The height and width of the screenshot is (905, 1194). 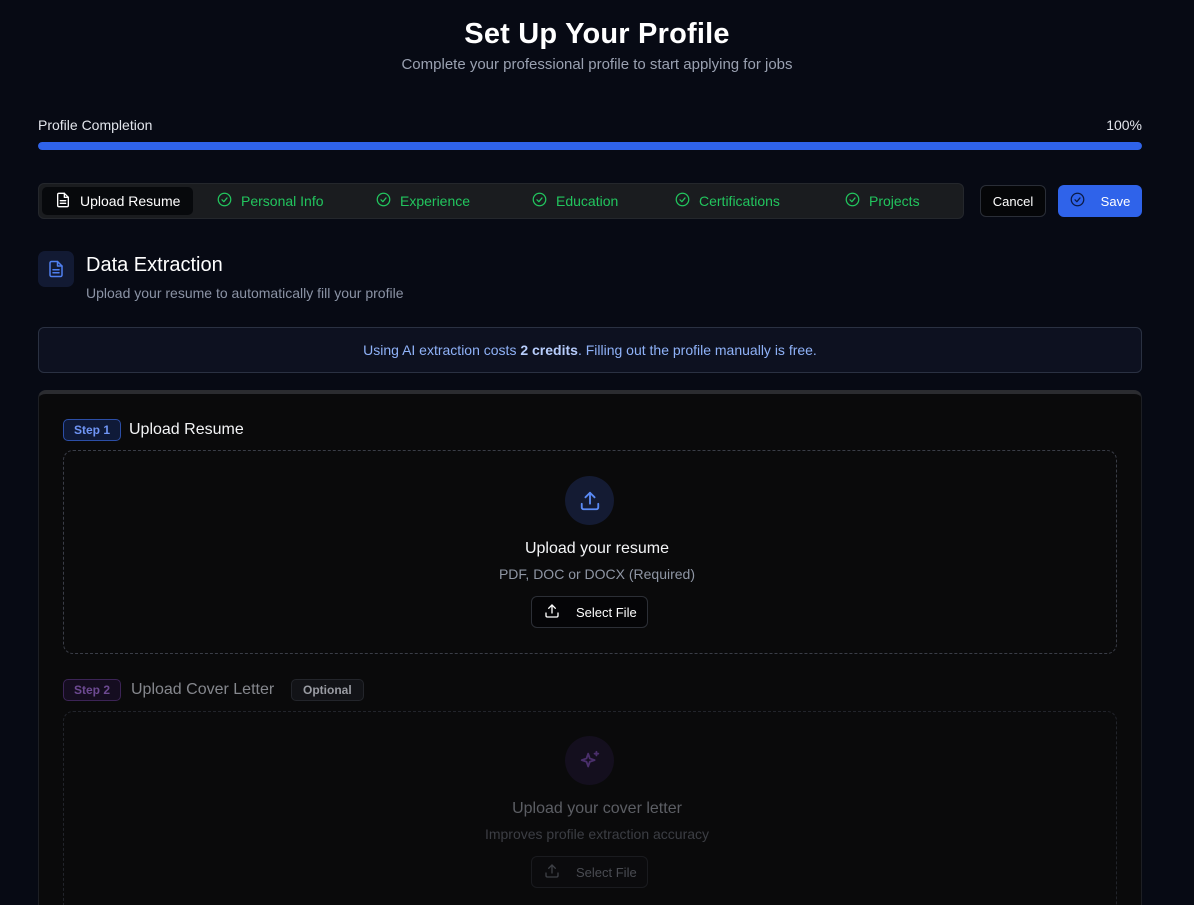 I want to click on tab-certifications: Certifications, so click(x=727, y=201).